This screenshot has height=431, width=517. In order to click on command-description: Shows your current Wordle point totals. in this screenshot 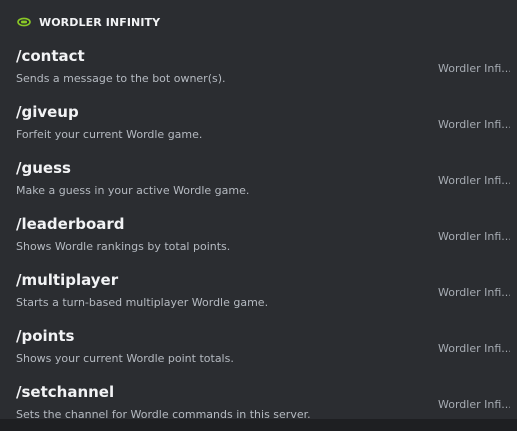, I will do `click(125, 358)`.